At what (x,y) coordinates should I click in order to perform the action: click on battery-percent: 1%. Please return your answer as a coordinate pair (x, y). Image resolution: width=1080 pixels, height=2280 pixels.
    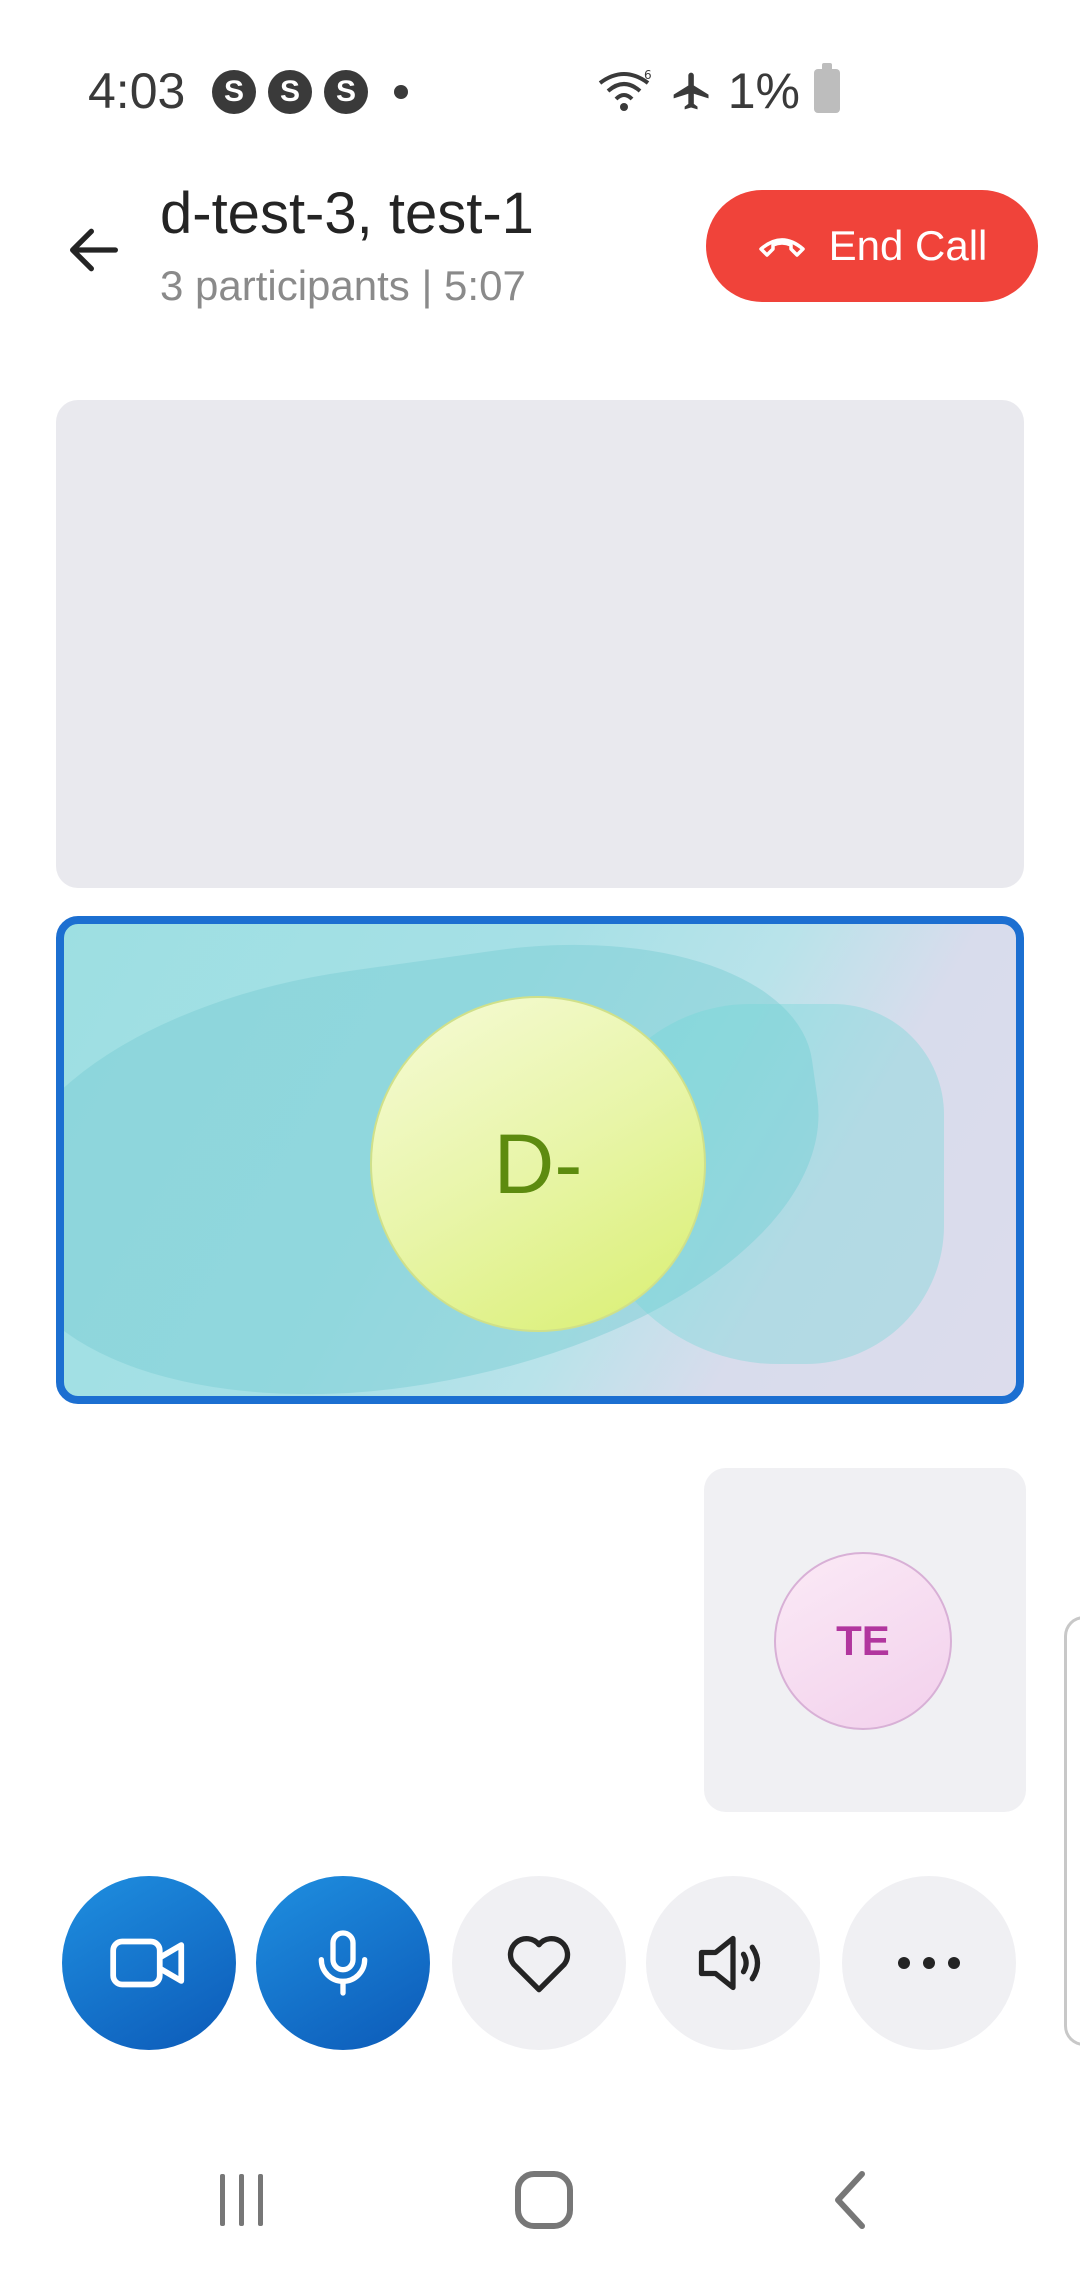
    Looking at the image, I should click on (763, 91).